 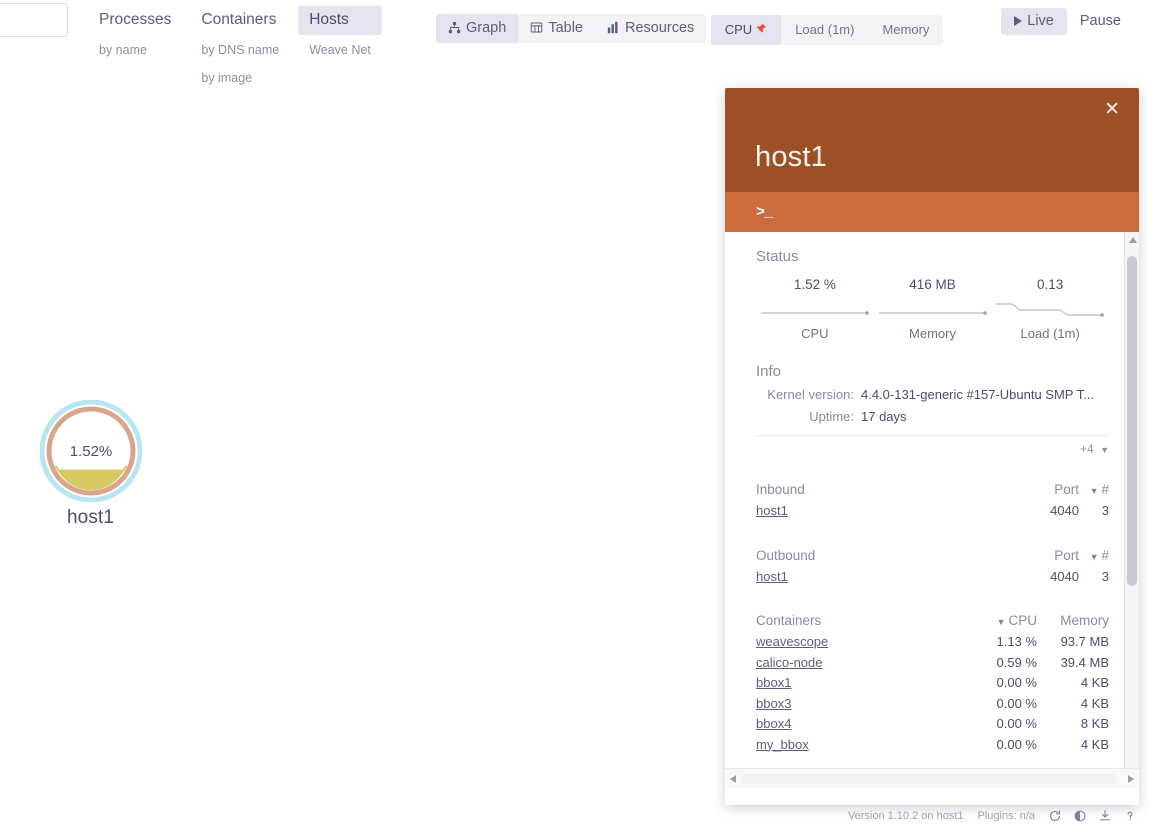 What do you see at coordinates (815, 333) in the screenshot?
I see `status-metric-label: CPU` at bounding box center [815, 333].